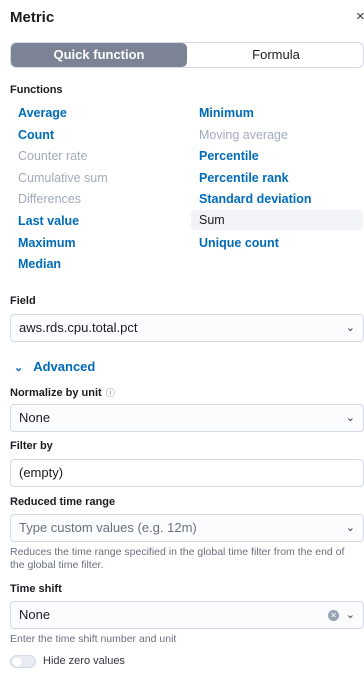 The image size is (364, 678). What do you see at coordinates (53, 156) in the screenshot?
I see `function-counter-rate: Counter rate` at bounding box center [53, 156].